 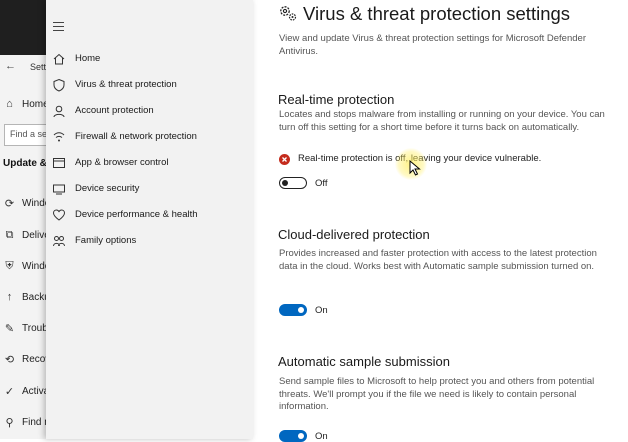 I want to click on bg-nav-item-backup: ↑ Backup, so click(x=24, y=299).